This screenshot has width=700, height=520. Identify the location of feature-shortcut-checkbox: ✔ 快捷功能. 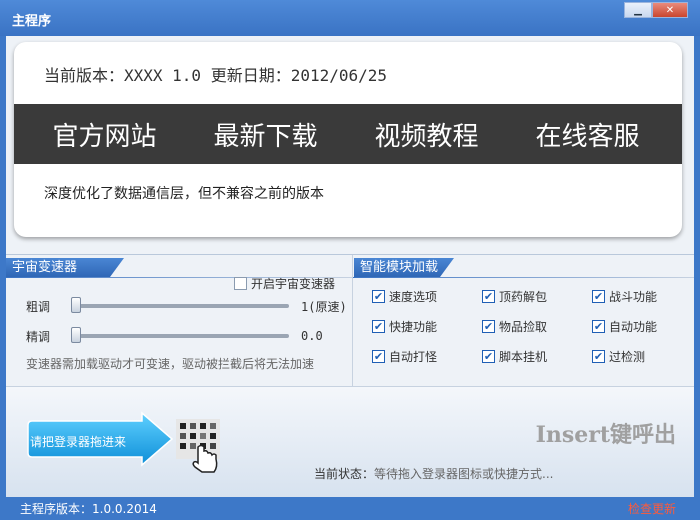
(404, 326).